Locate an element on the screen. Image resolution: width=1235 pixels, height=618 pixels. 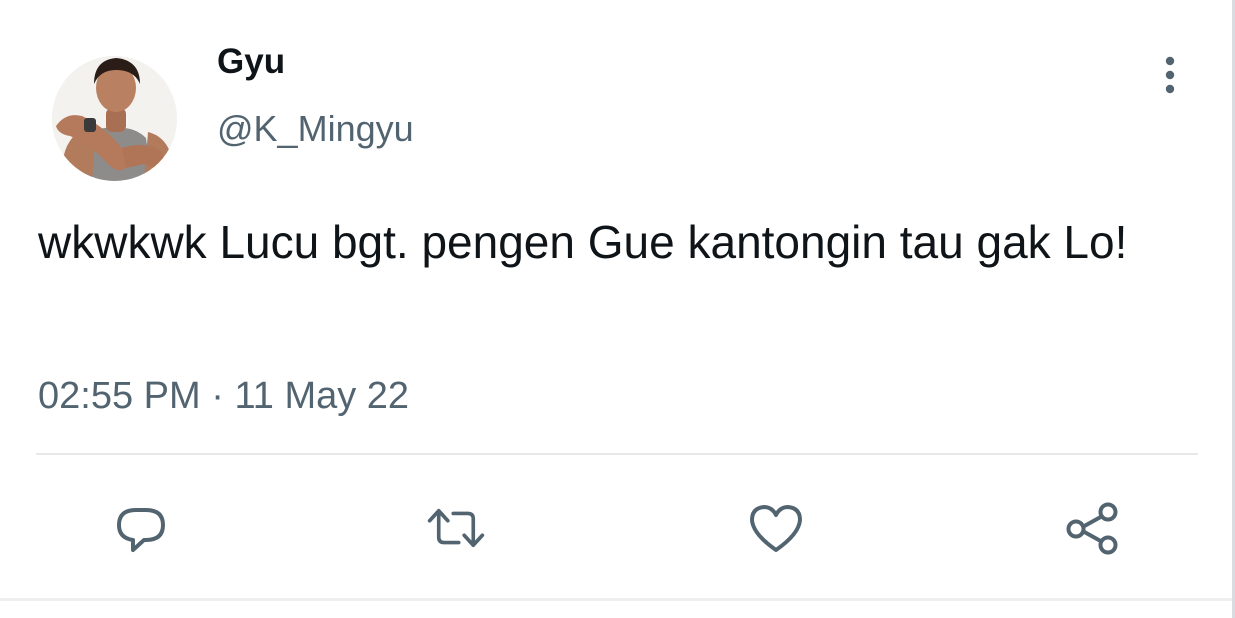
avatar is located at coordinates (114, 118).